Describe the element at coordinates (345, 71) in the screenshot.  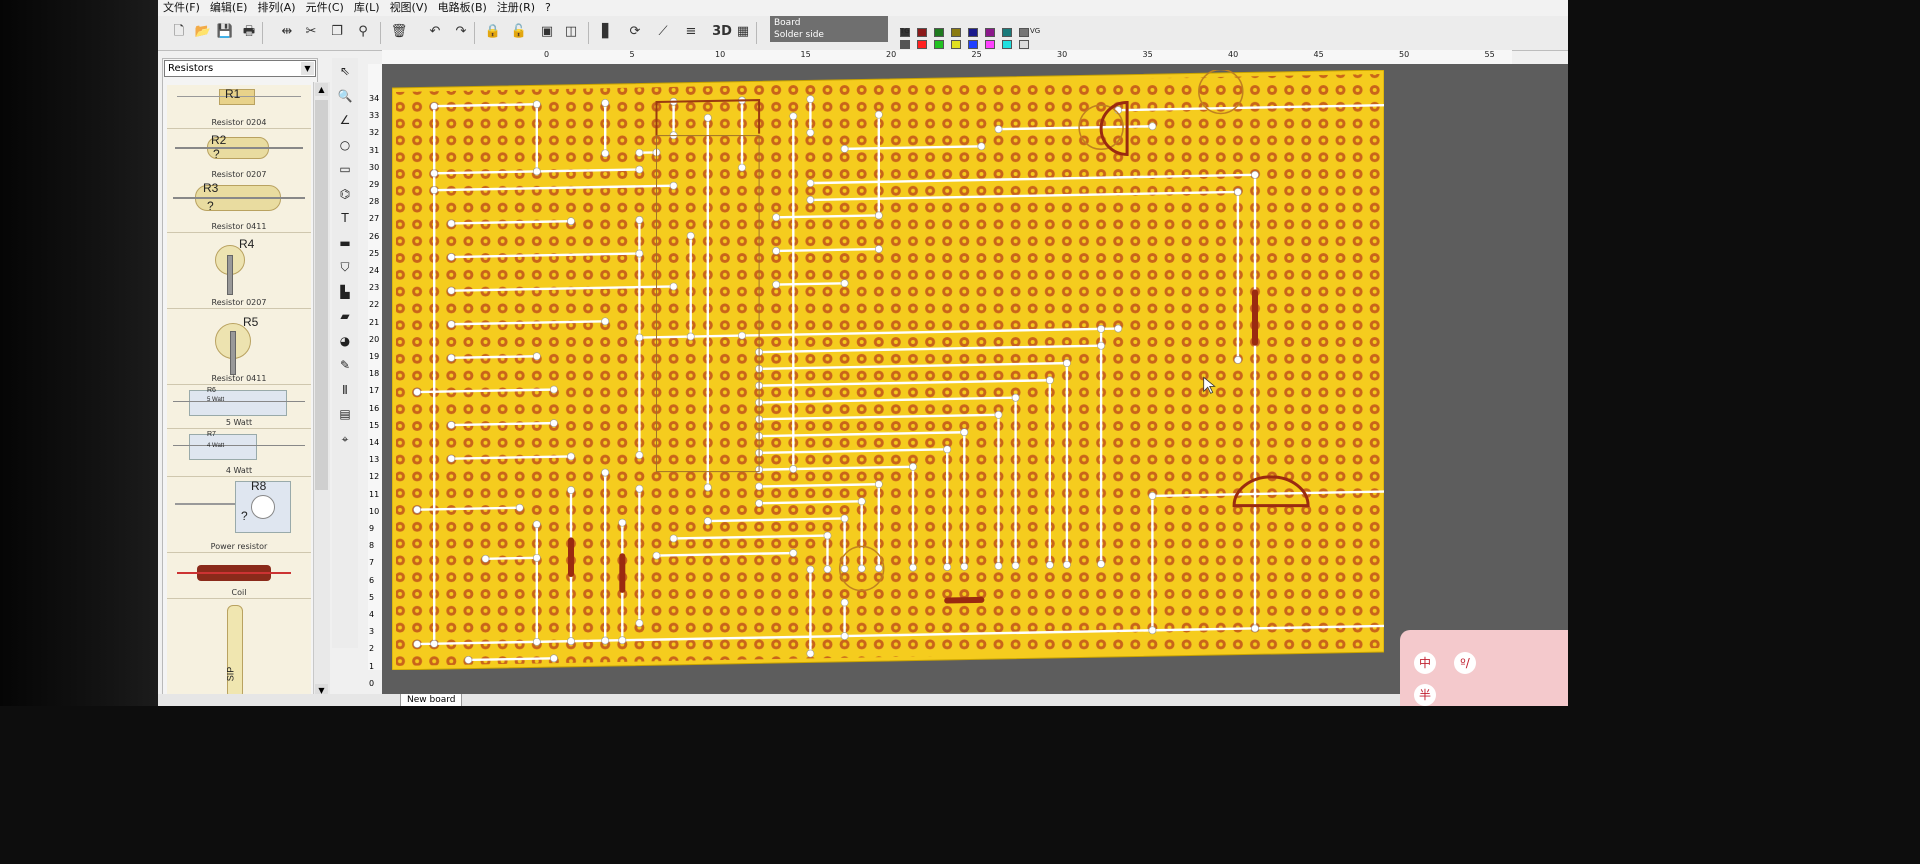
I see `pointer-icon: ⇖` at that location.